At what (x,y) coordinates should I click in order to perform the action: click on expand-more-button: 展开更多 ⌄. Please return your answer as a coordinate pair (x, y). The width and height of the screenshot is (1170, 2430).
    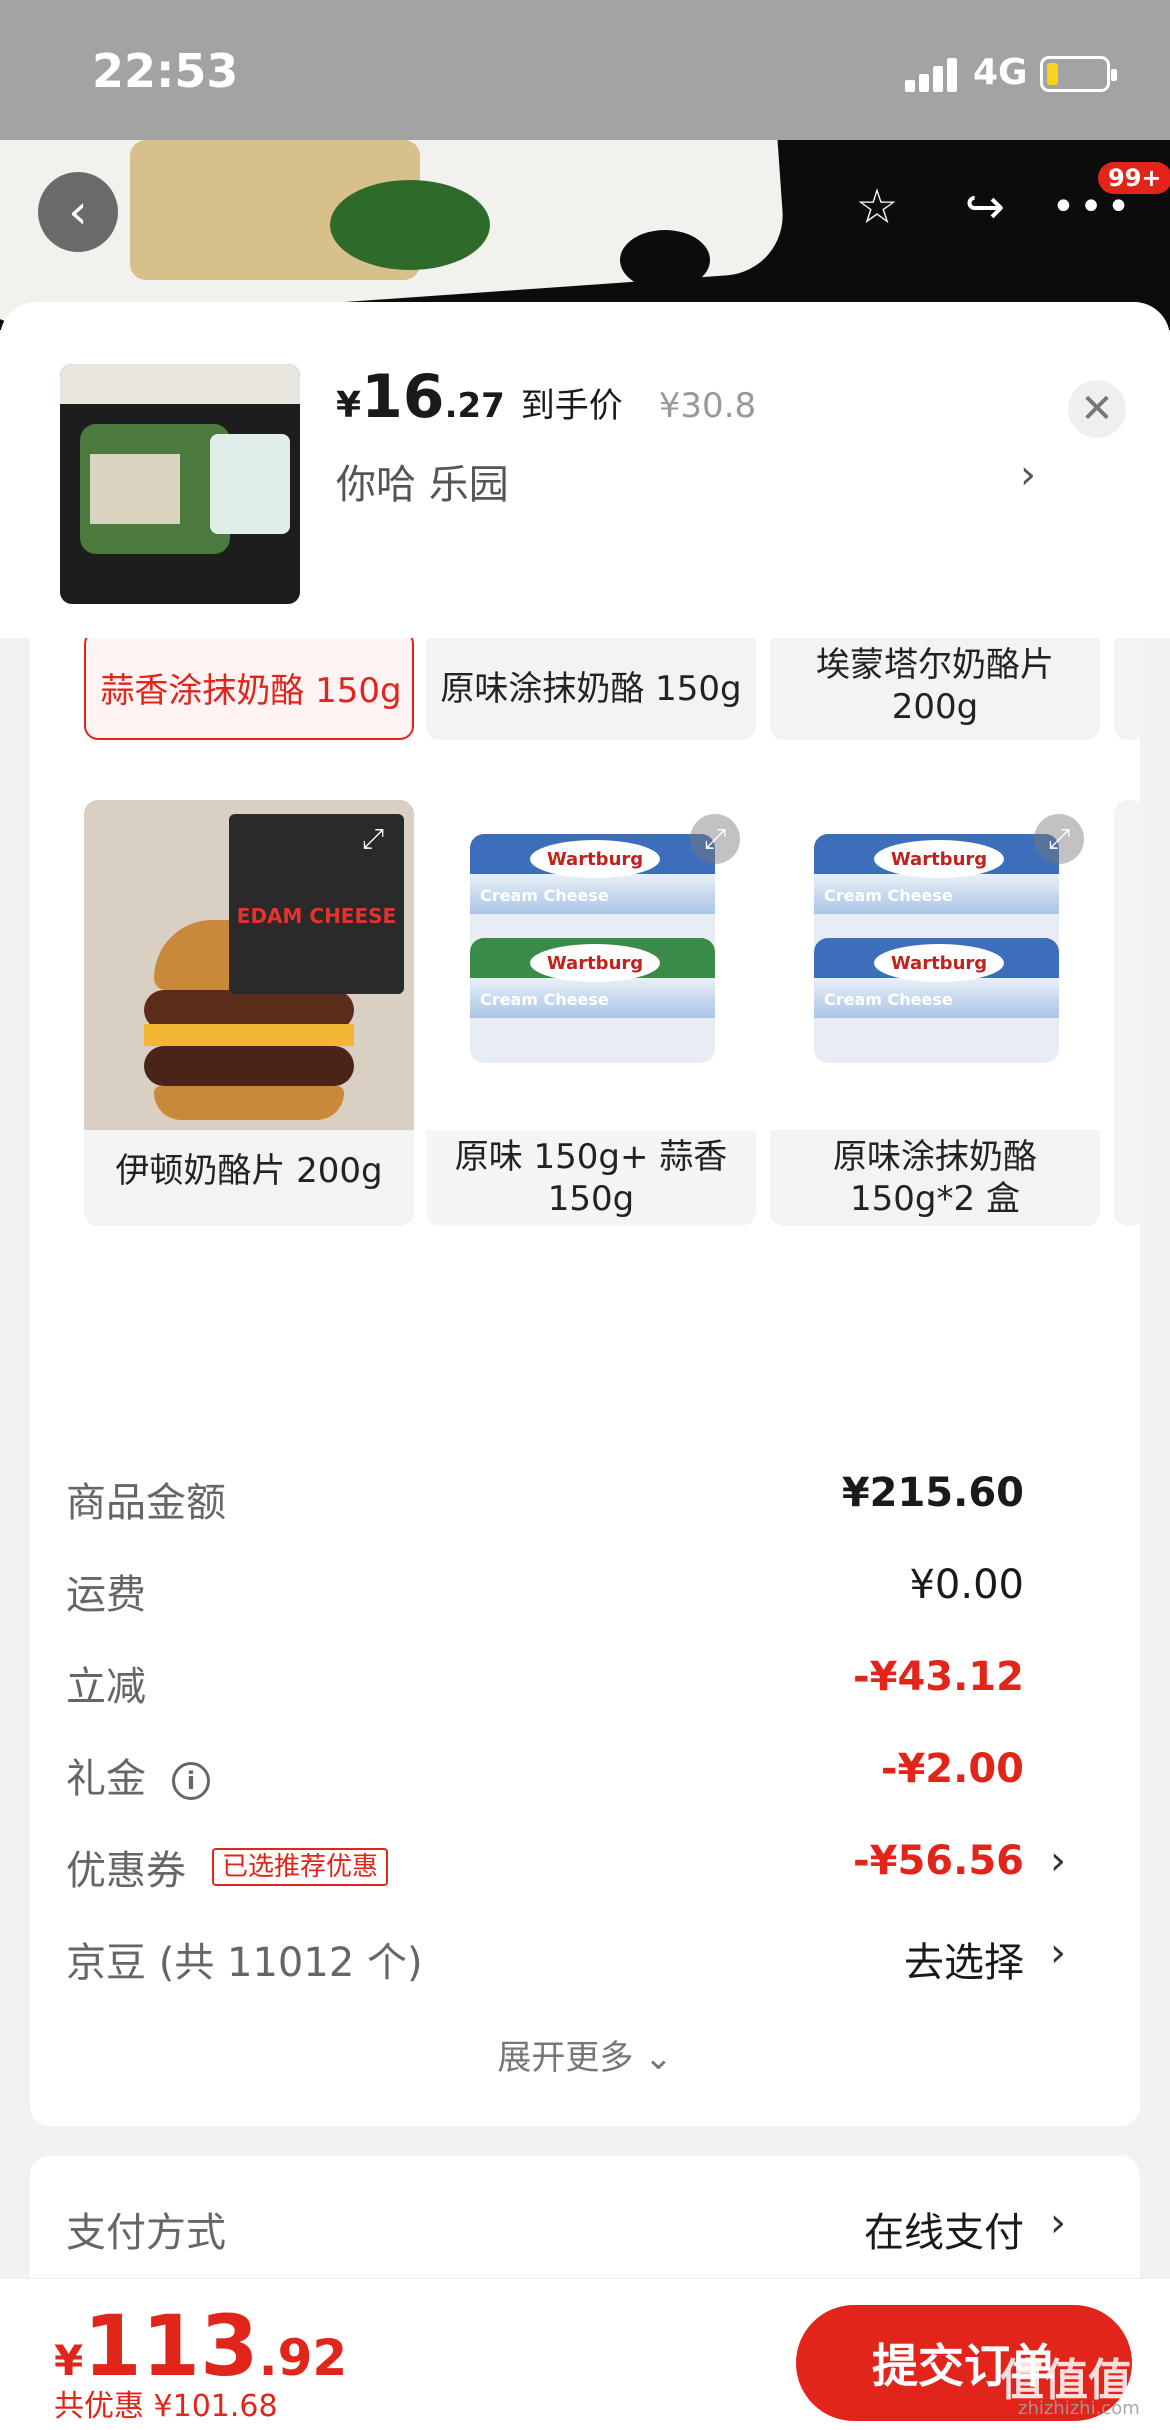
    Looking at the image, I should click on (585, 2054).